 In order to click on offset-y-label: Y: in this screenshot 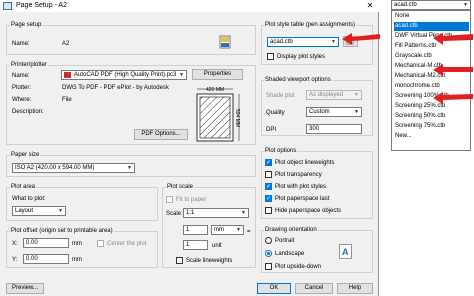, I will do `click(15, 260)`.